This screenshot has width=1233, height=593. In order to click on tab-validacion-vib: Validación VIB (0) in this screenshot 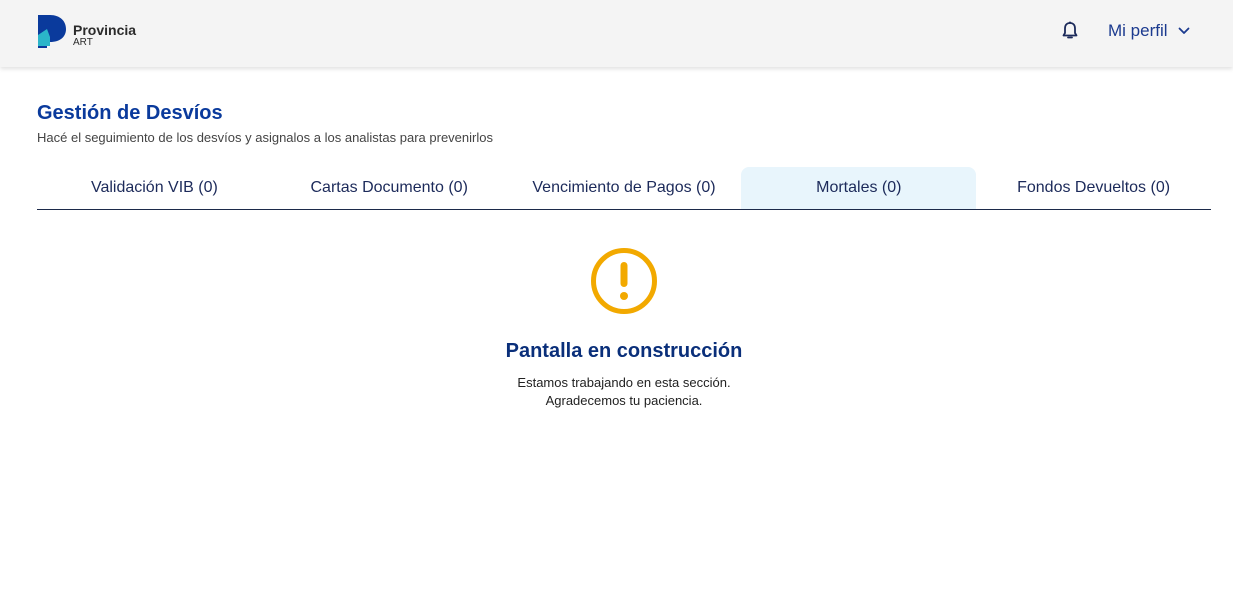, I will do `click(154, 188)`.